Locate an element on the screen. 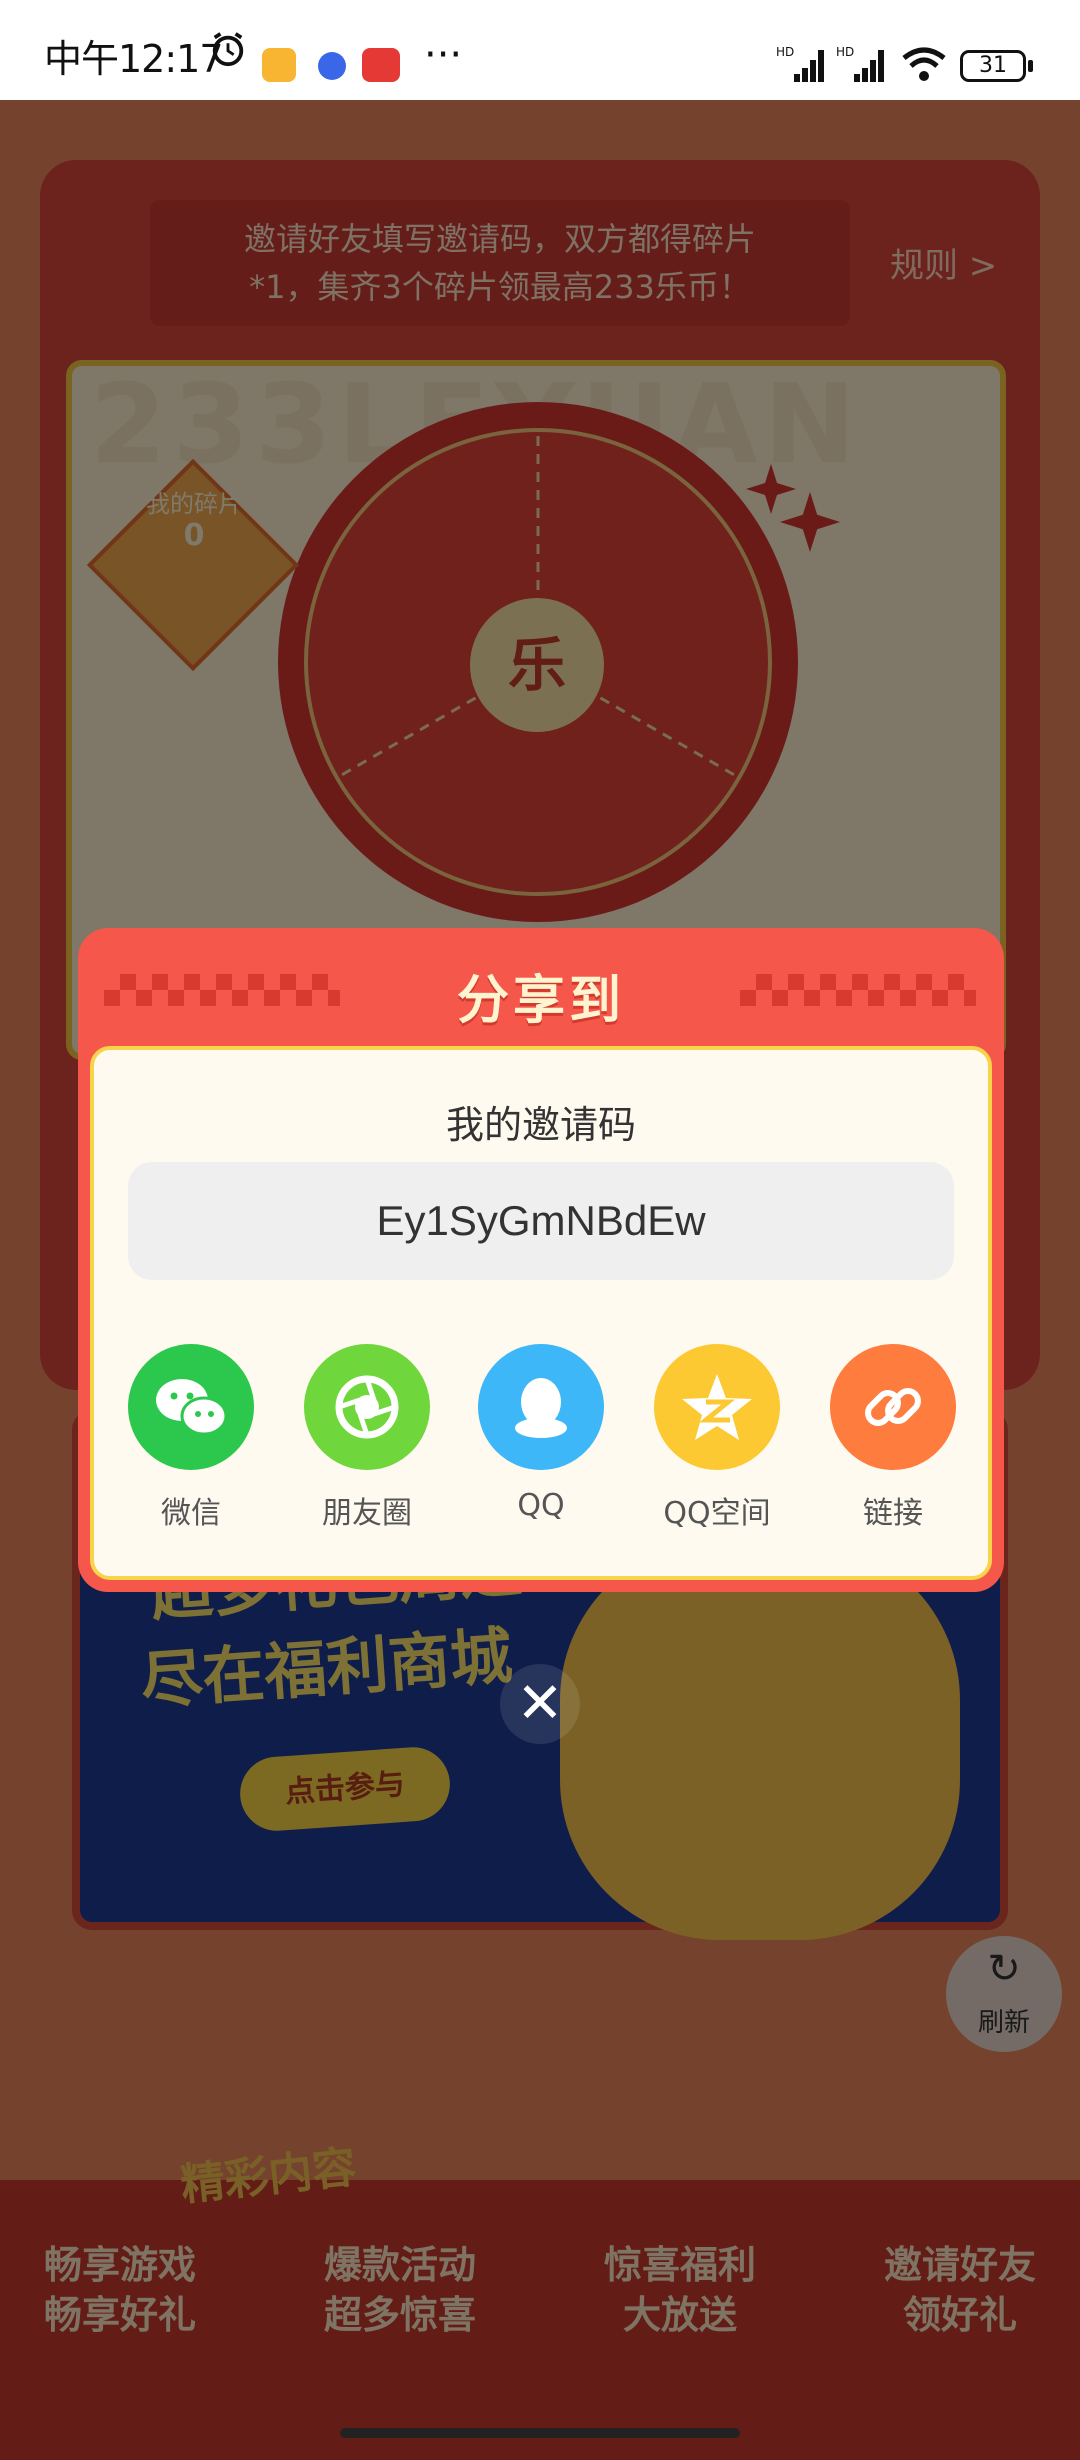 The height and width of the screenshot is (2460, 1080). close-button: ✕ is located at coordinates (540, 1704).